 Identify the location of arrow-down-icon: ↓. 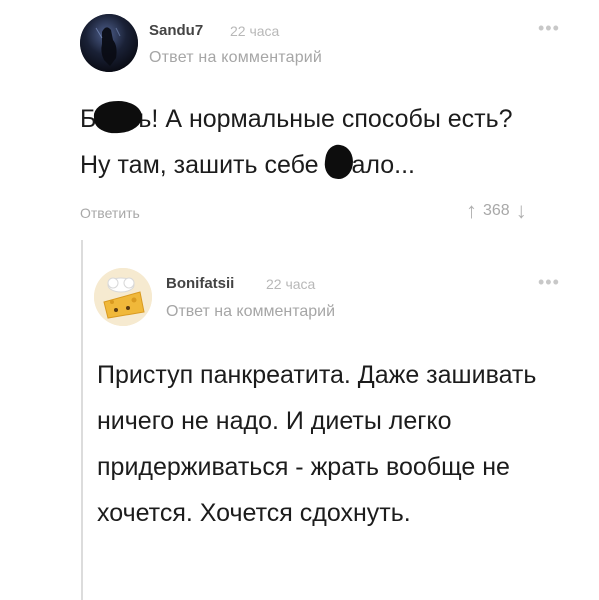
(521, 211).